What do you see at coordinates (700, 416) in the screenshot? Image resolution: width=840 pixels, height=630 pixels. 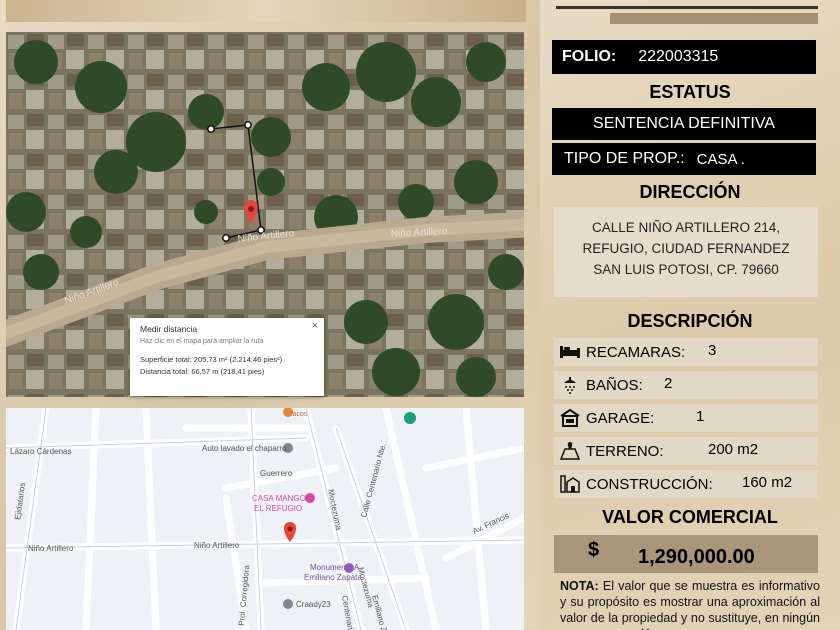 I see `garage-value: 1` at bounding box center [700, 416].